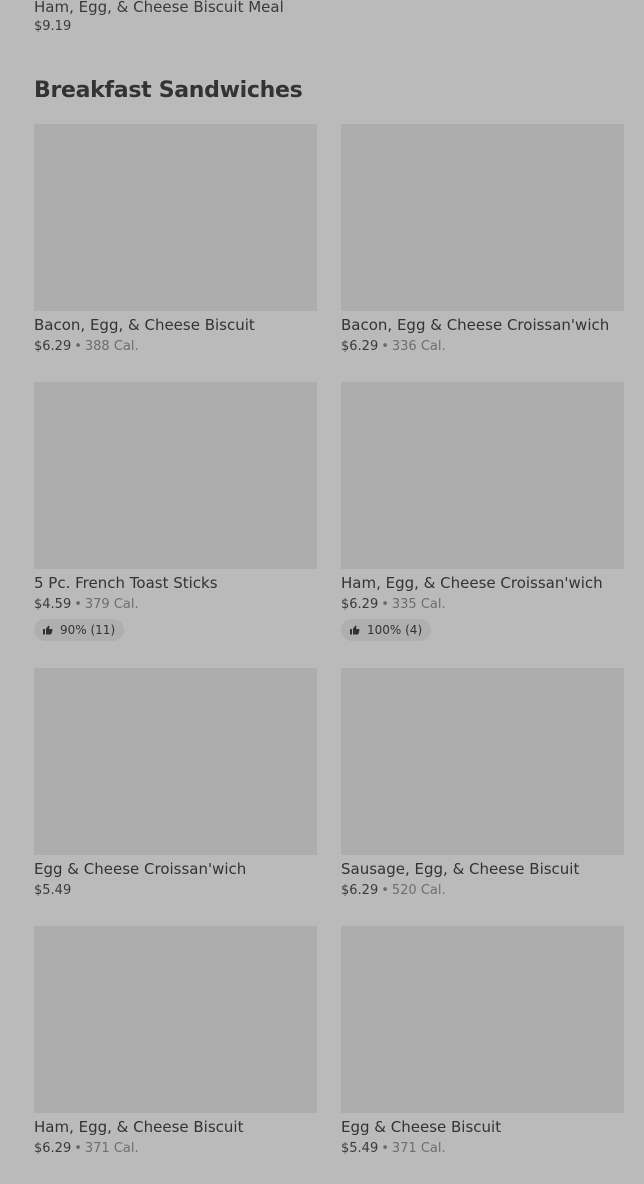  Describe the element at coordinates (472, 583) in the screenshot. I see `item-name: Ham, Egg, & Cheese Croissan'wich` at that location.